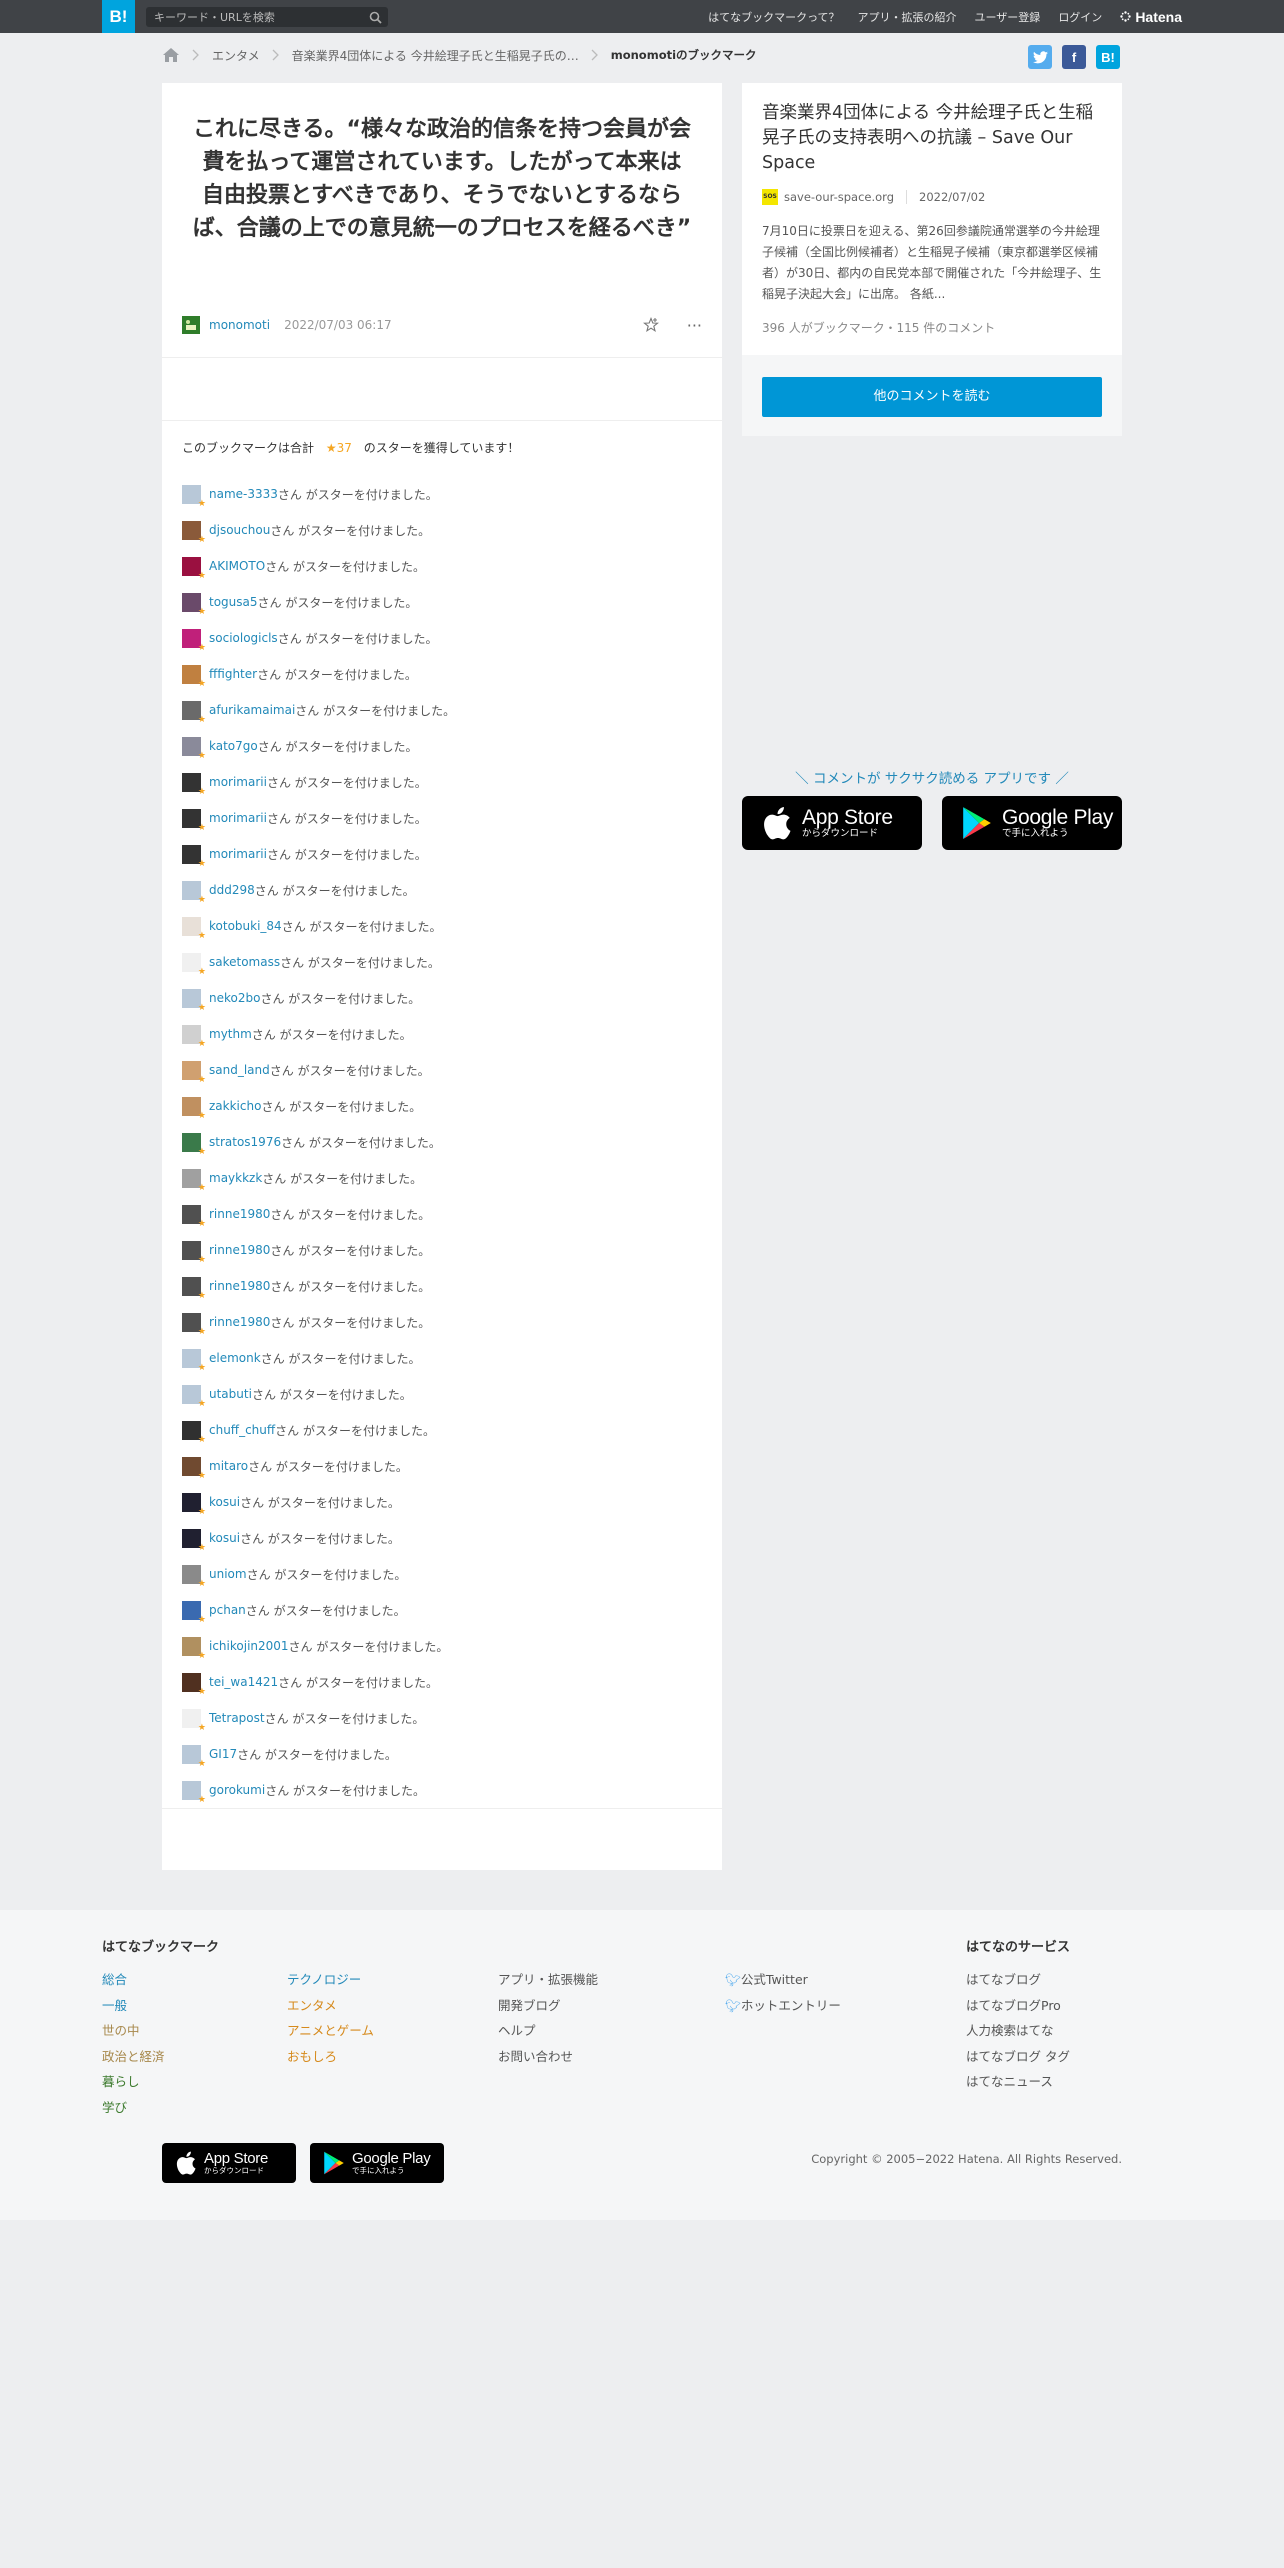  Describe the element at coordinates (133, 1982) in the screenshot. I see `footer-link-all: 総合` at that location.